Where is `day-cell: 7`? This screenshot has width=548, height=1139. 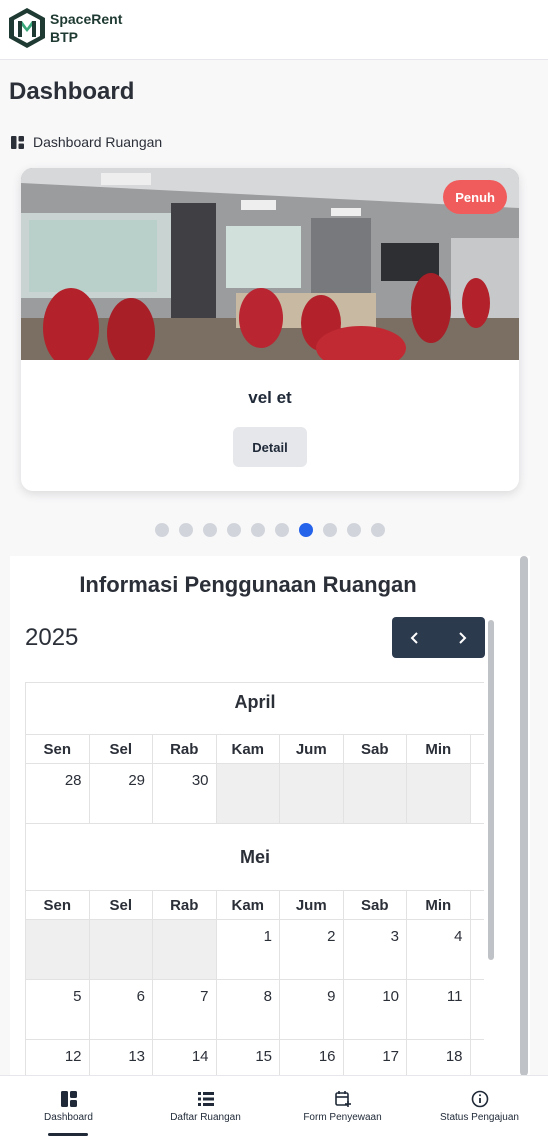
day-cell: 7 is located at coordinates (185, 1009).